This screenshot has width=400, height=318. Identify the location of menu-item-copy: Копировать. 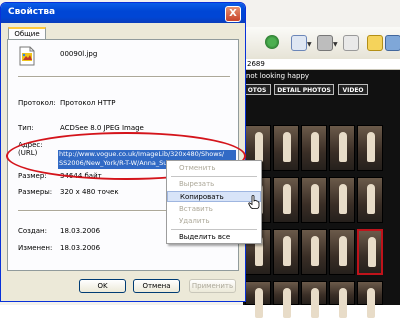
(214, 196).